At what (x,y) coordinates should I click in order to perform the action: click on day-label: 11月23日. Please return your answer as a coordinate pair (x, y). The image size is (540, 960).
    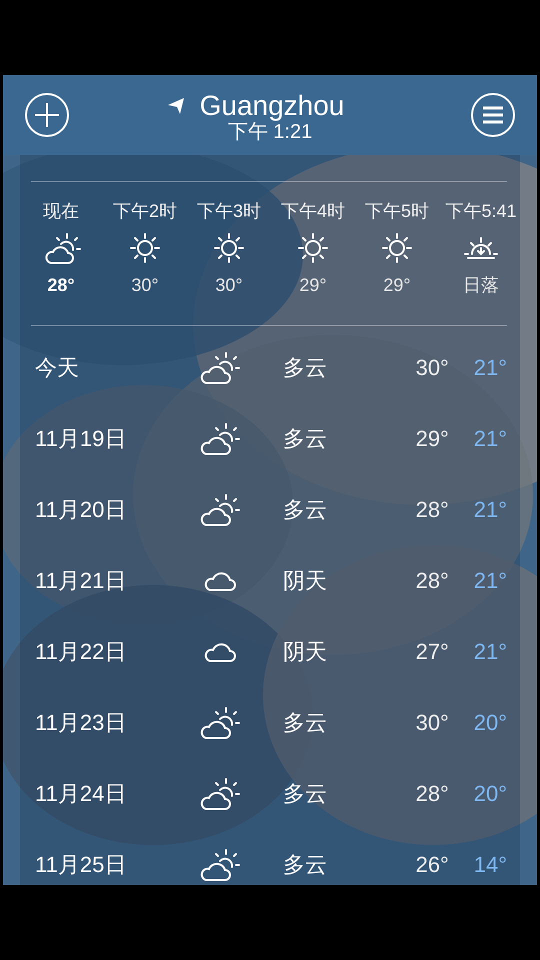
    Looking at the image, I should click on (81, 722).